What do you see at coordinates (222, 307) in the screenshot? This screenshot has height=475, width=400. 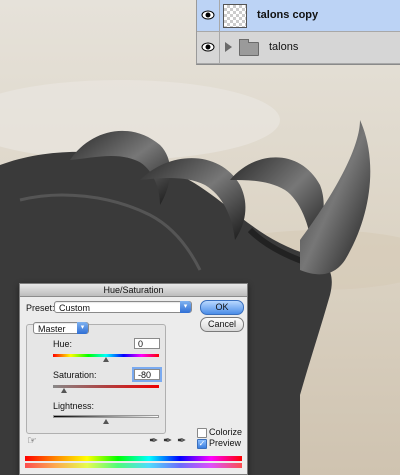 I see `ok-button: OK` at bounding box center [222, 307].